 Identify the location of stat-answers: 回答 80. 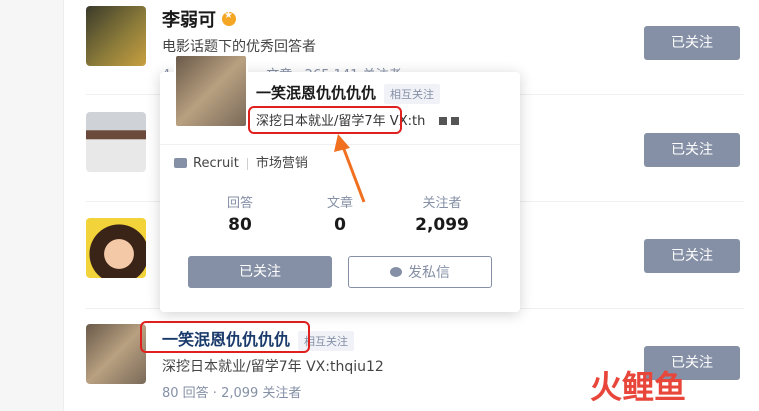
(240, 213).